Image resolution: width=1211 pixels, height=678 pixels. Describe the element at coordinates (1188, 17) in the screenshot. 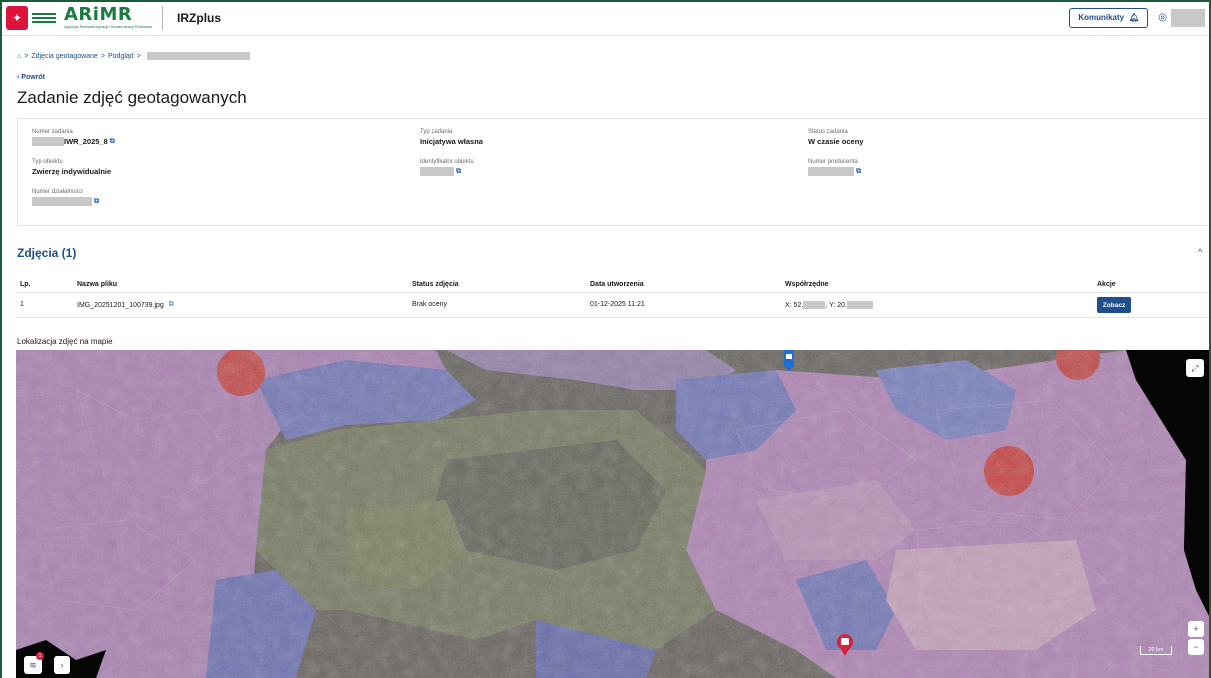

I see `user-name-redacted` at that location.